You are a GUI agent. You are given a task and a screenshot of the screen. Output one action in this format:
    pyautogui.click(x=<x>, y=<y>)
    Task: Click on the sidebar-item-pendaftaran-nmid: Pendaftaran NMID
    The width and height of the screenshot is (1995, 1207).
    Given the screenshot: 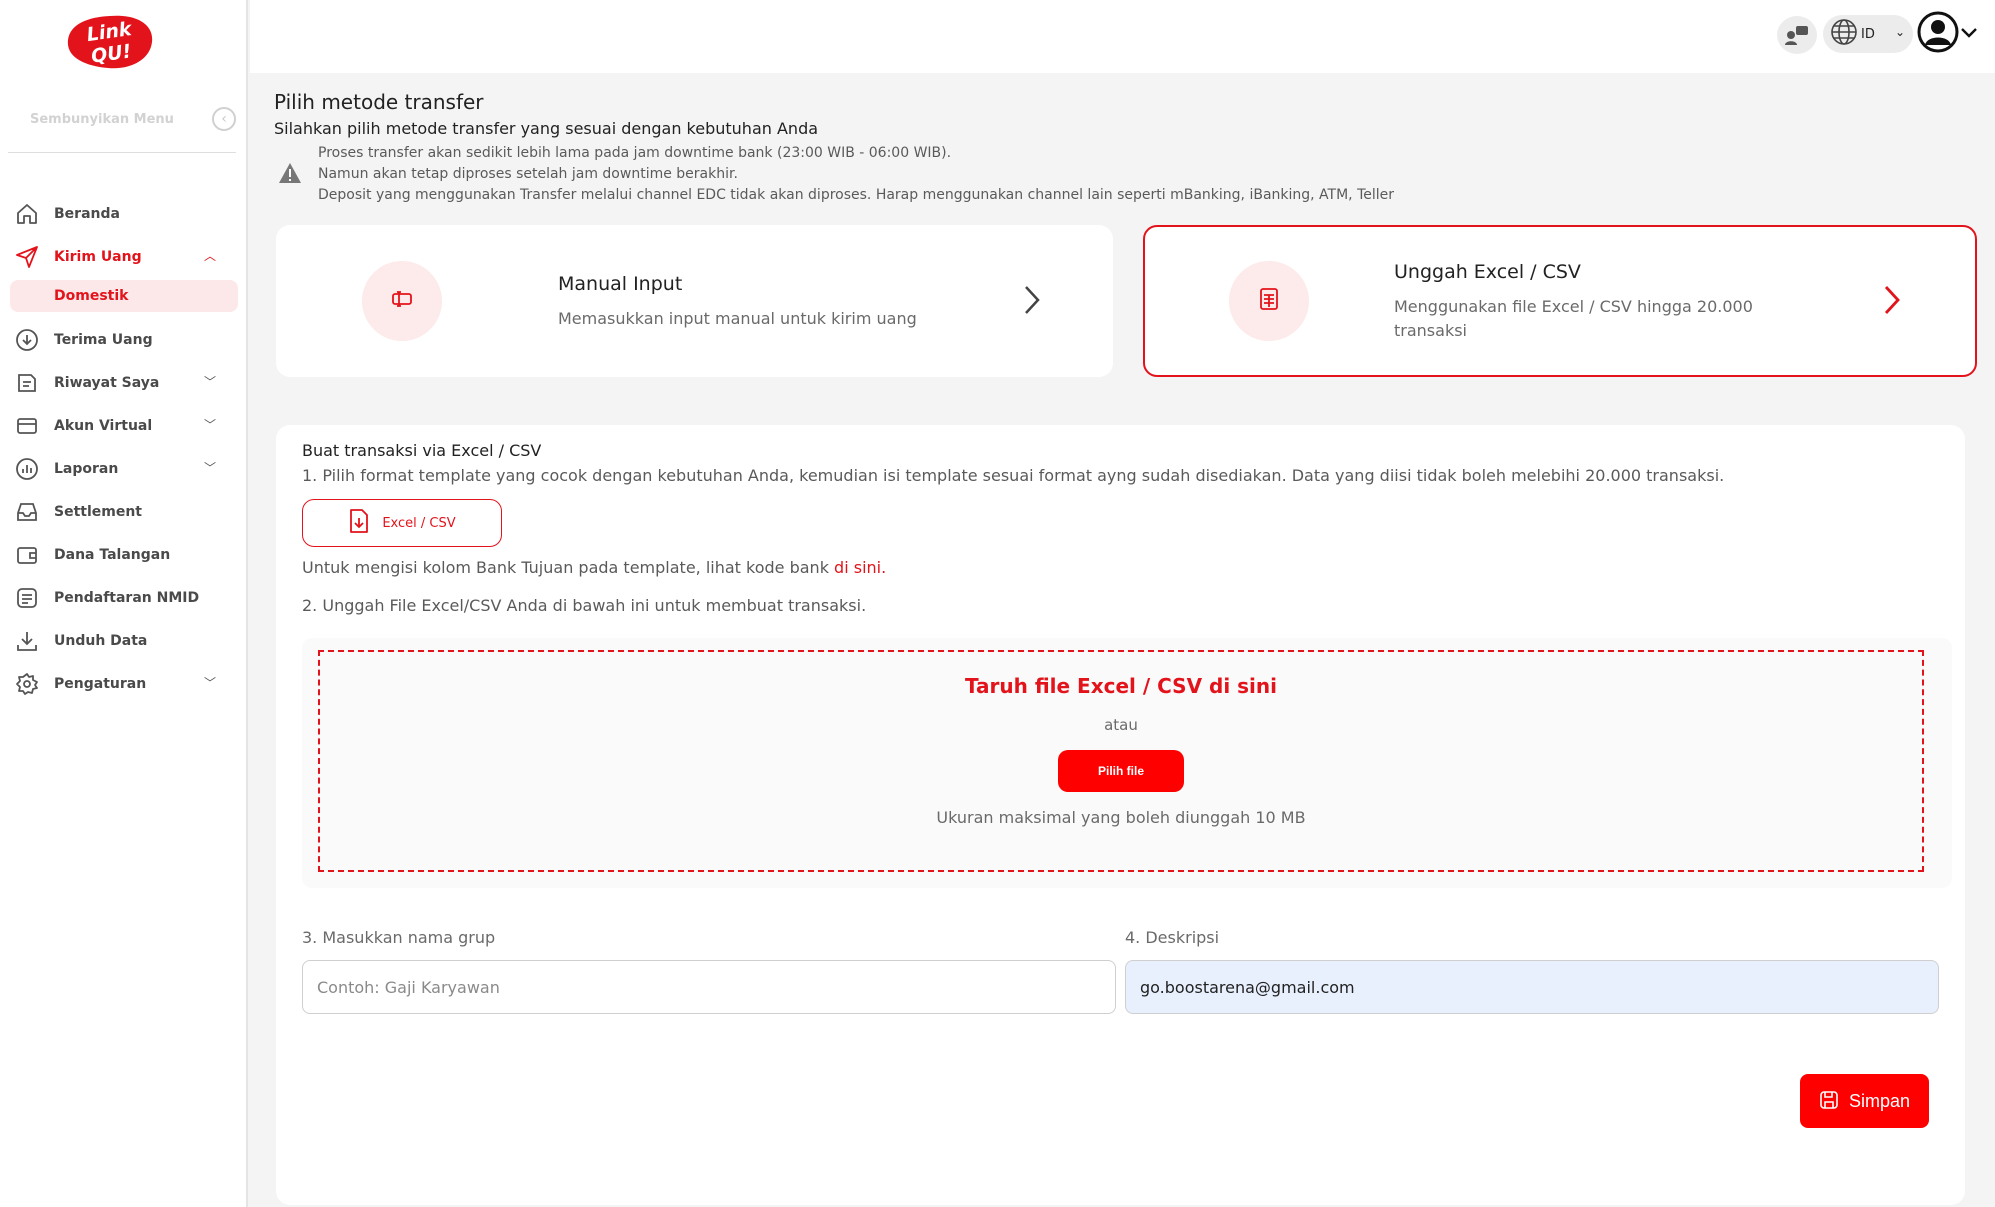 What is the action you would take?
    pyautogui.click(x=124, y=597)
    